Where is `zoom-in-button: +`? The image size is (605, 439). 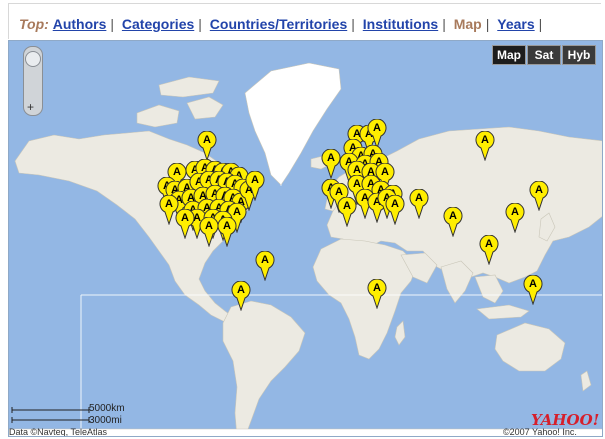
zoom-in-button: + is located at coordinates (30, 107).